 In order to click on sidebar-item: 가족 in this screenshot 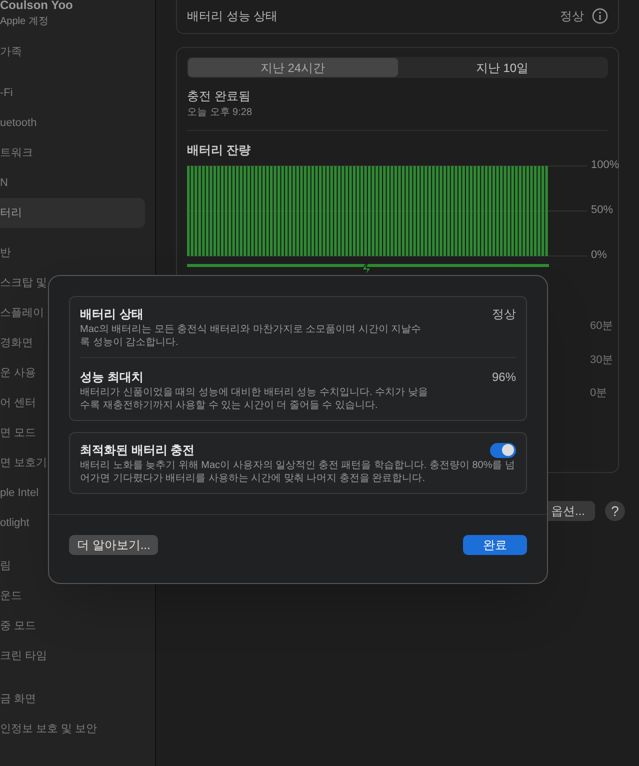, I will do `click(72, 52)`.